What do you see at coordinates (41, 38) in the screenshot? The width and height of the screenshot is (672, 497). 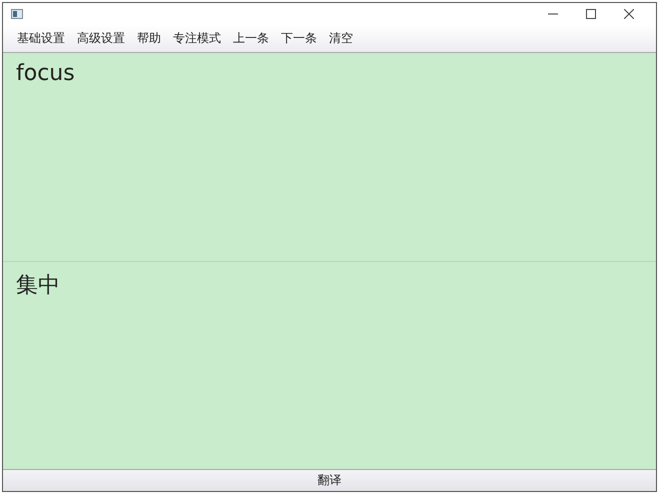 I see `menu-item: 基础设置` at bounding box center [41, 38].